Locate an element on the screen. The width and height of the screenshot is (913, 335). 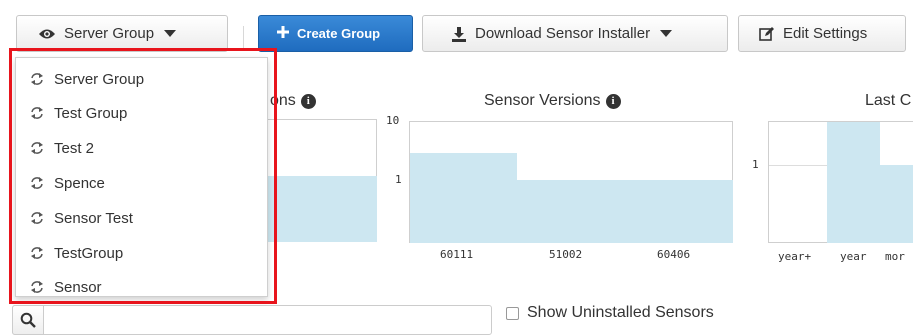
x-tick-label: 51002 is located at coordinates (566, 254).